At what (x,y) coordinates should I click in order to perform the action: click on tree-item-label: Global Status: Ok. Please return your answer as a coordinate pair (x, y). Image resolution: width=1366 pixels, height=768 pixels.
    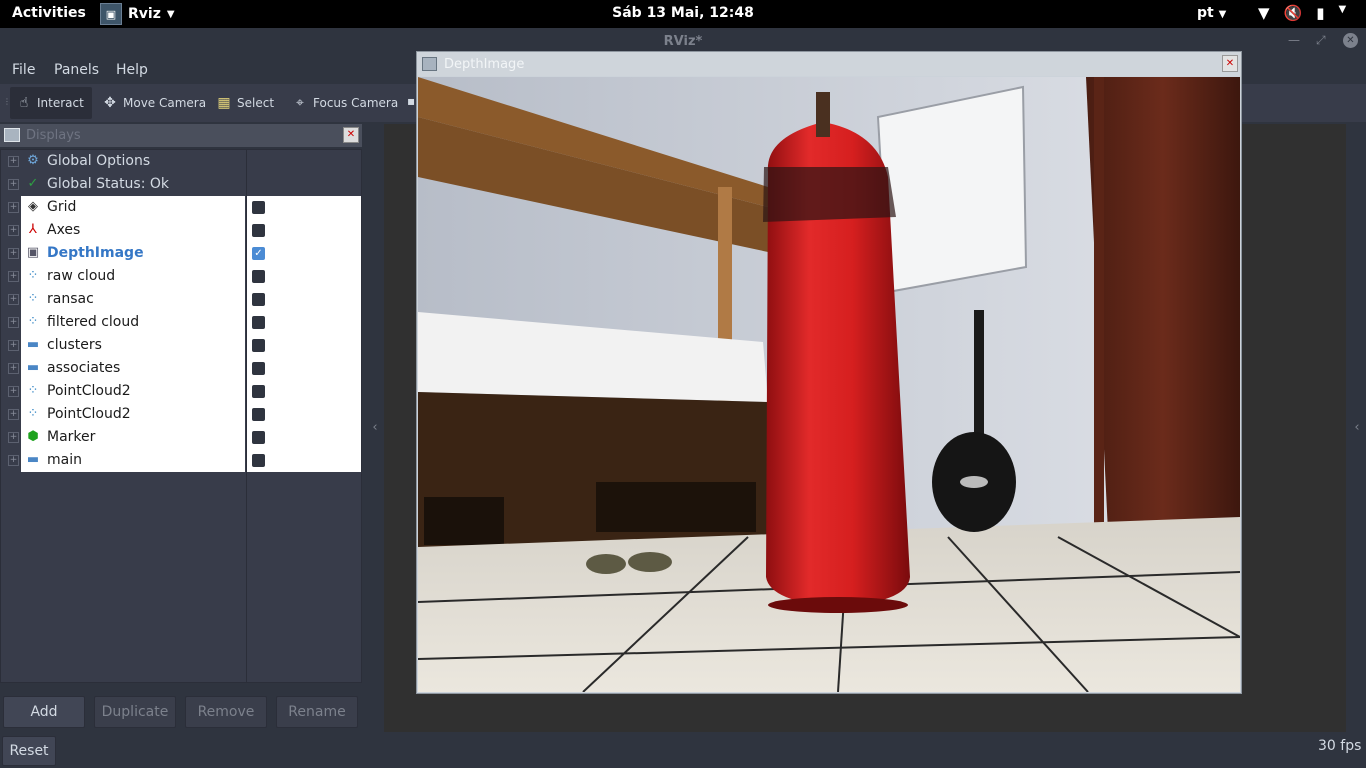
    Looking at the image, I should click on (108, 184).